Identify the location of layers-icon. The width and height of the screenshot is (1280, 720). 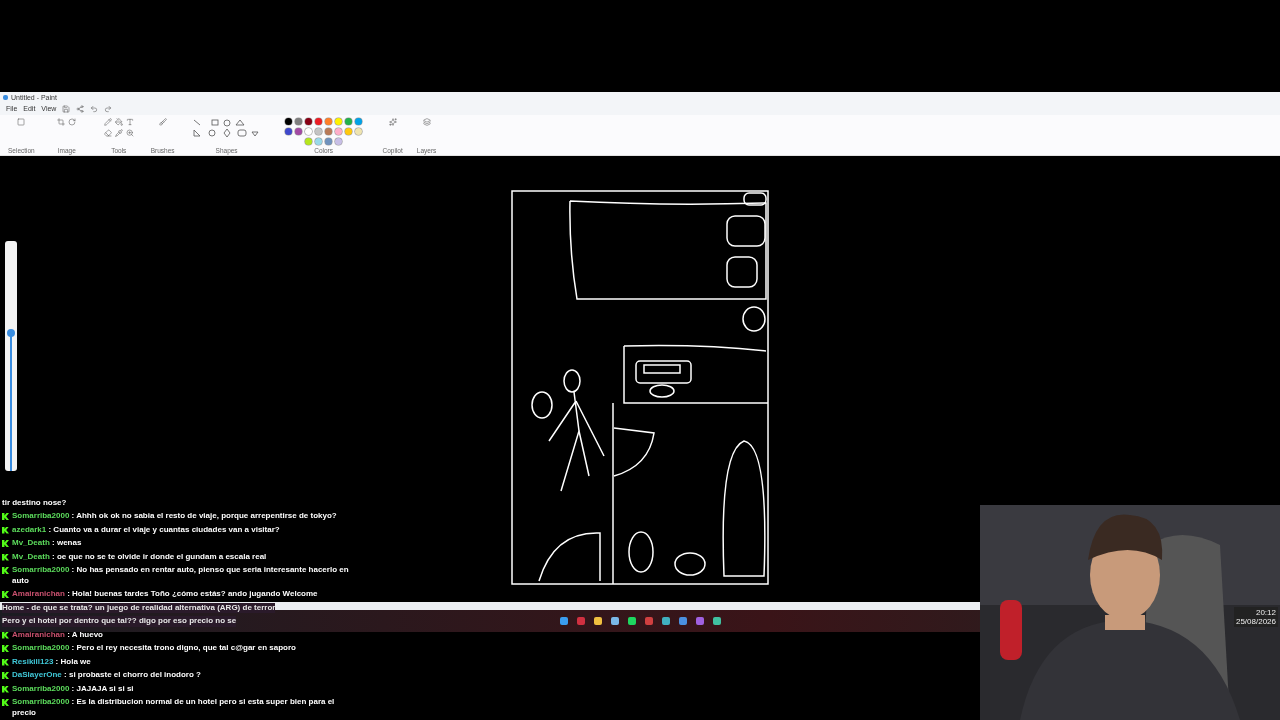
(426, 122).